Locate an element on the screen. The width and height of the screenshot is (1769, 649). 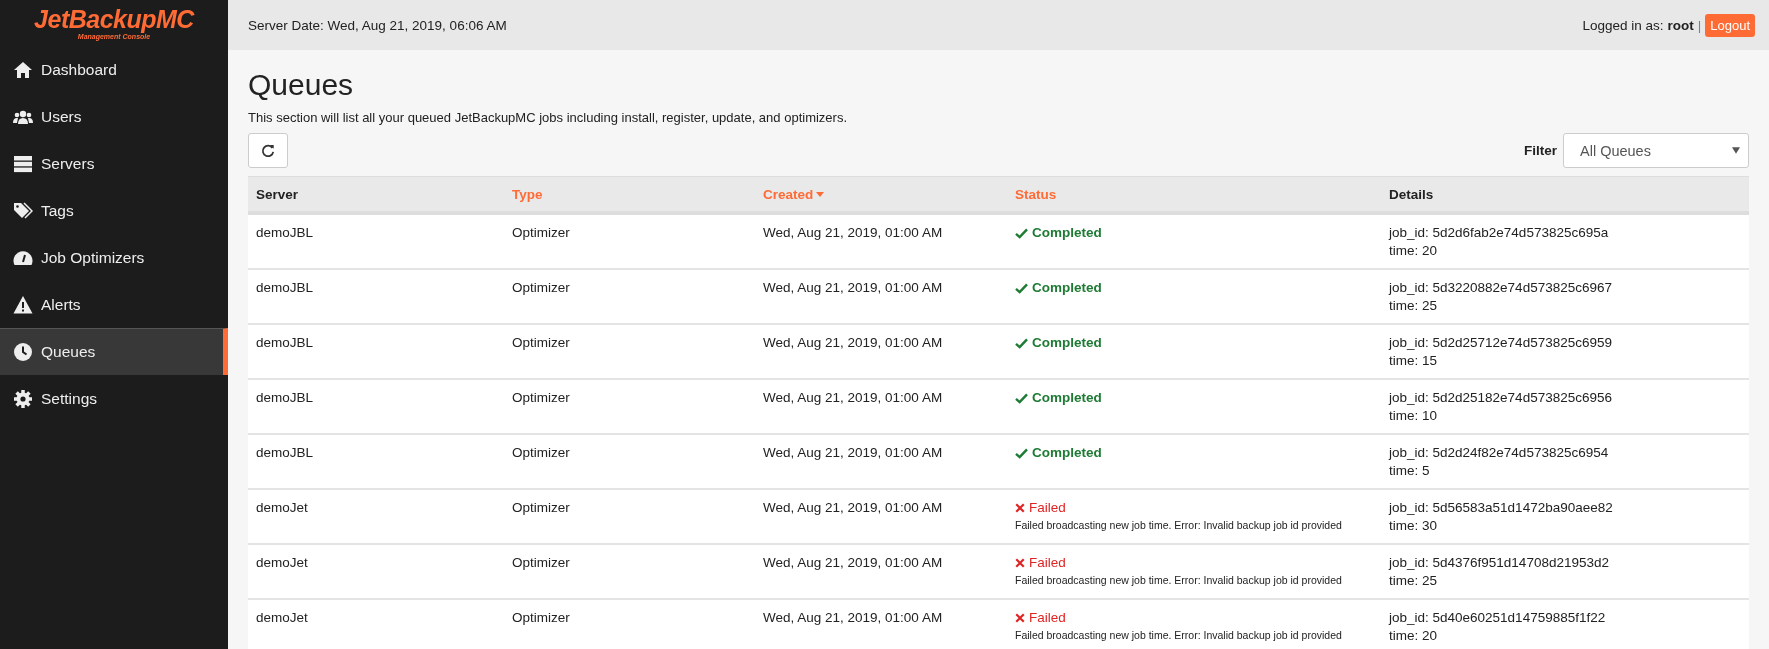
logo-text: JetBackupMC is located at coordinates (114, 19).